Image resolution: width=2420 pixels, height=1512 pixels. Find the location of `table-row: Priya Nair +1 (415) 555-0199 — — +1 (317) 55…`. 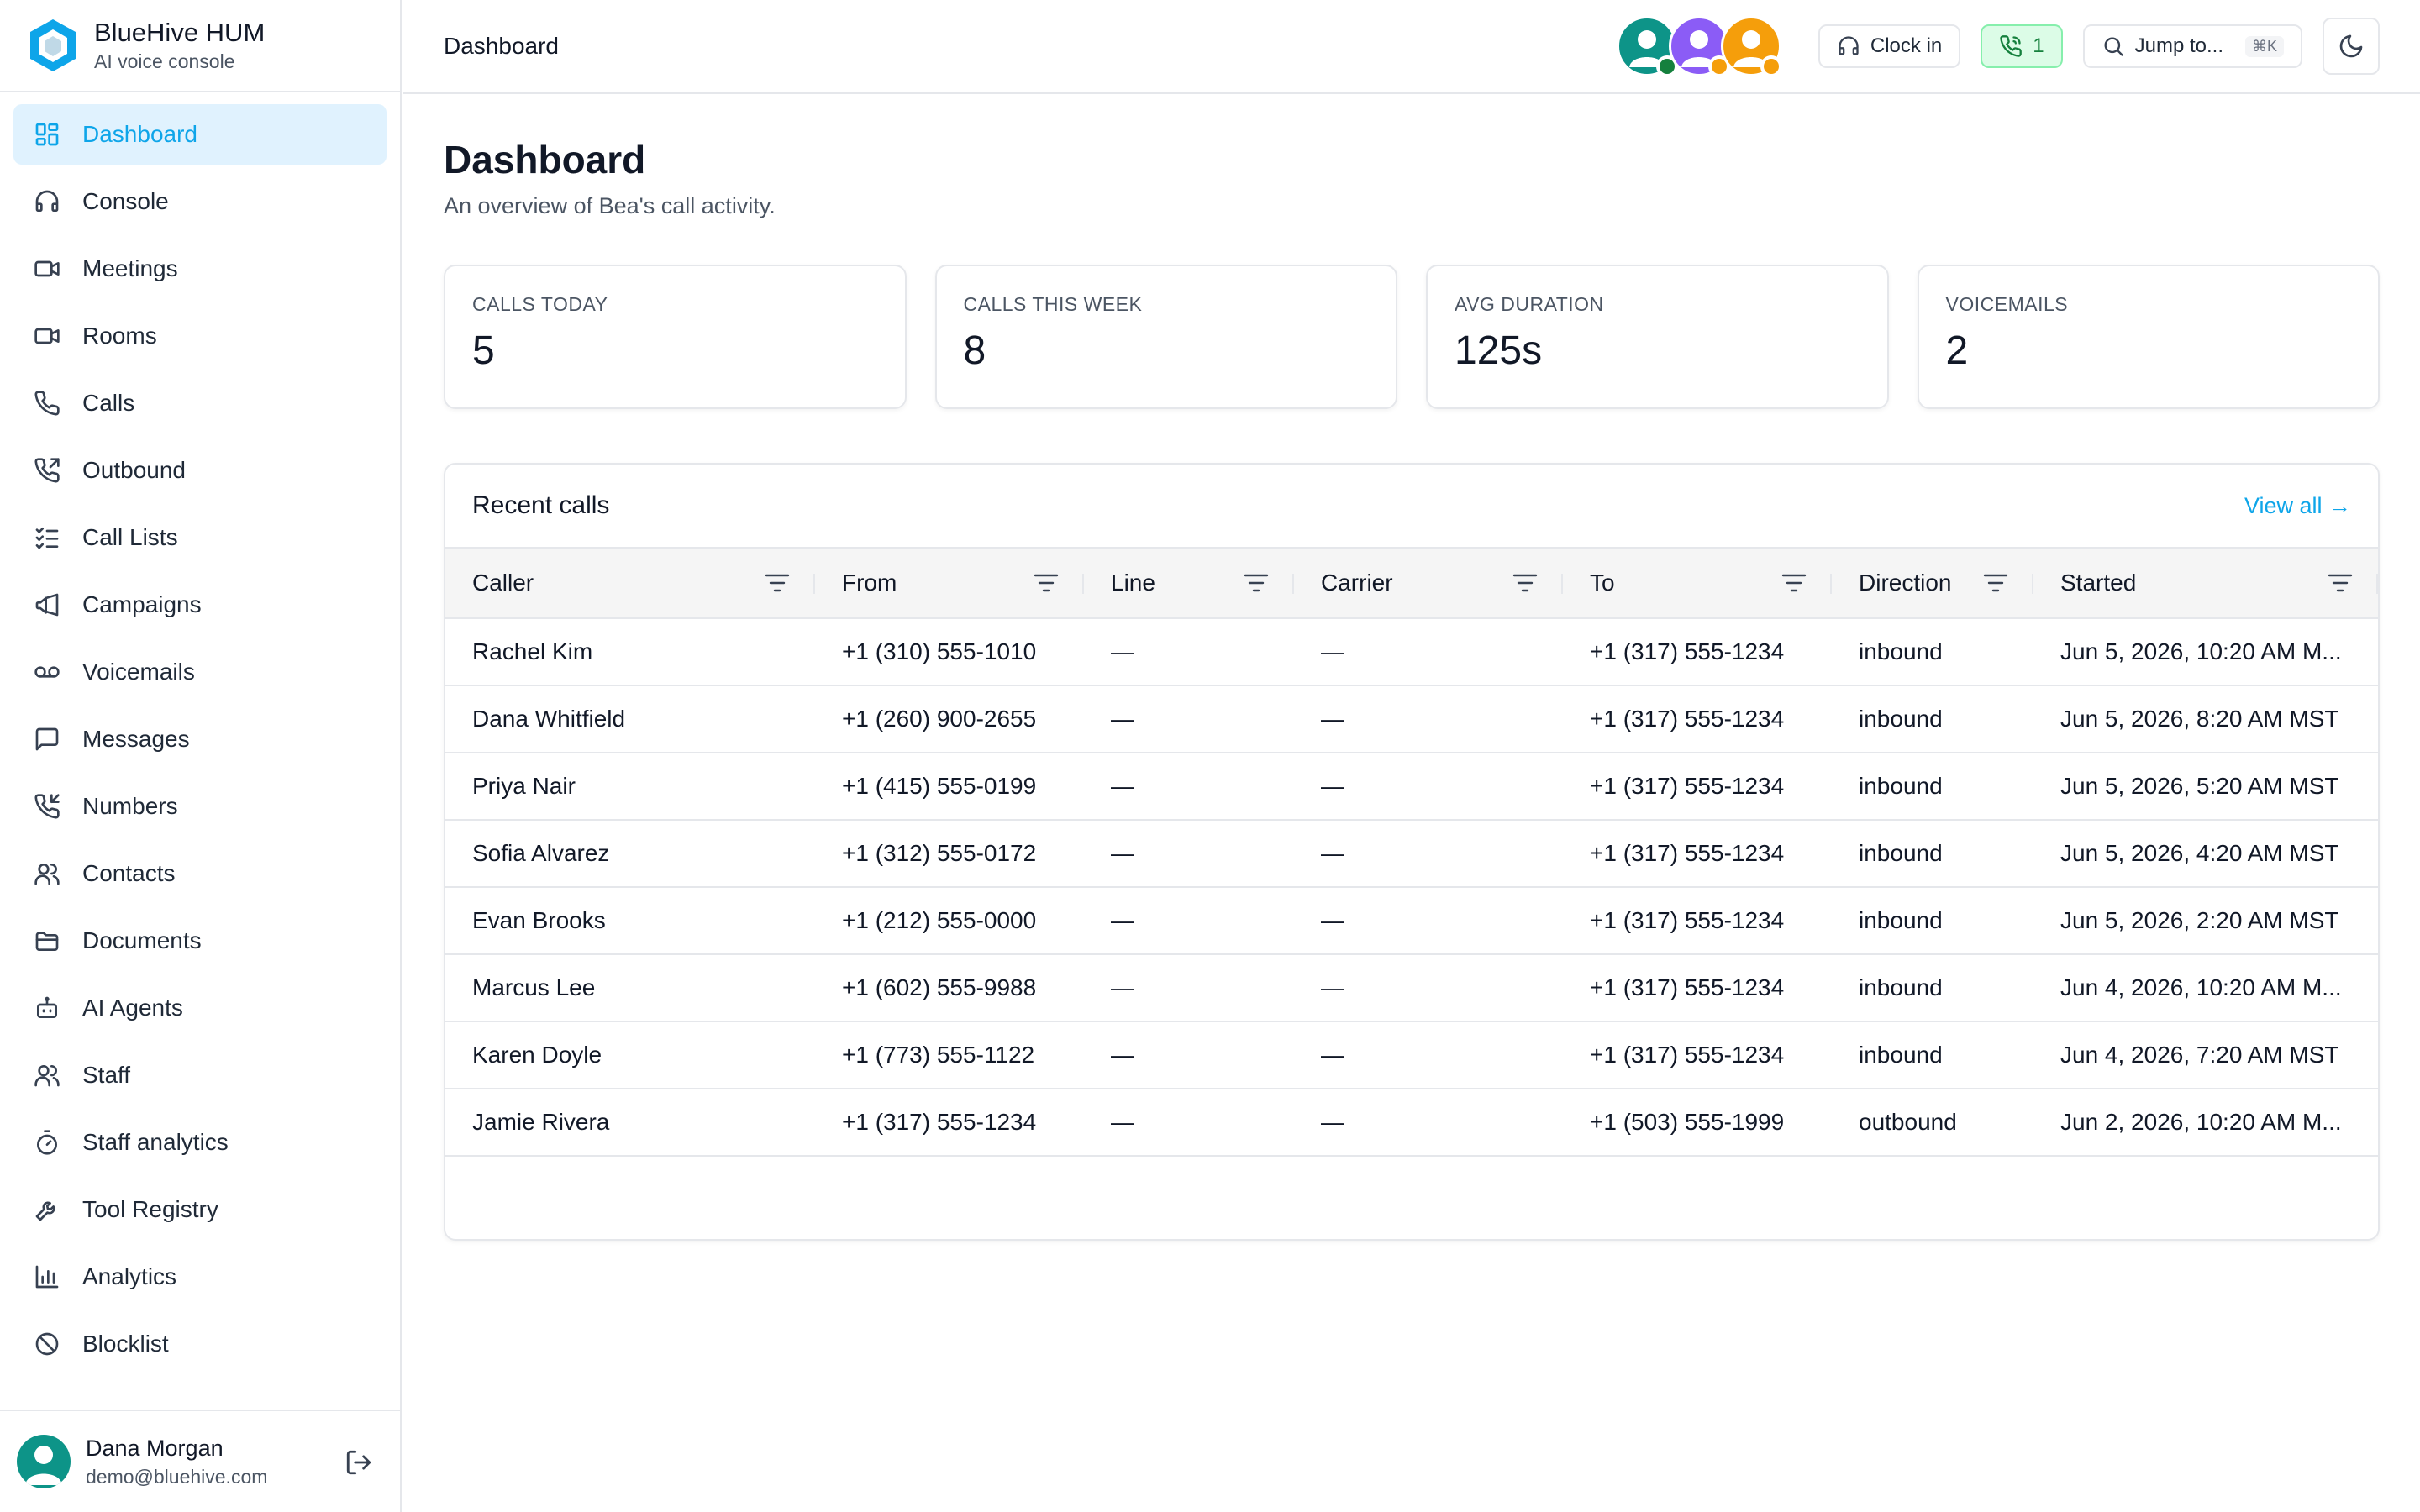

table-row: Priya Nair +1 (415) 555-0199 — — +1 (317) 55… is located at coordinates (1411, 786).